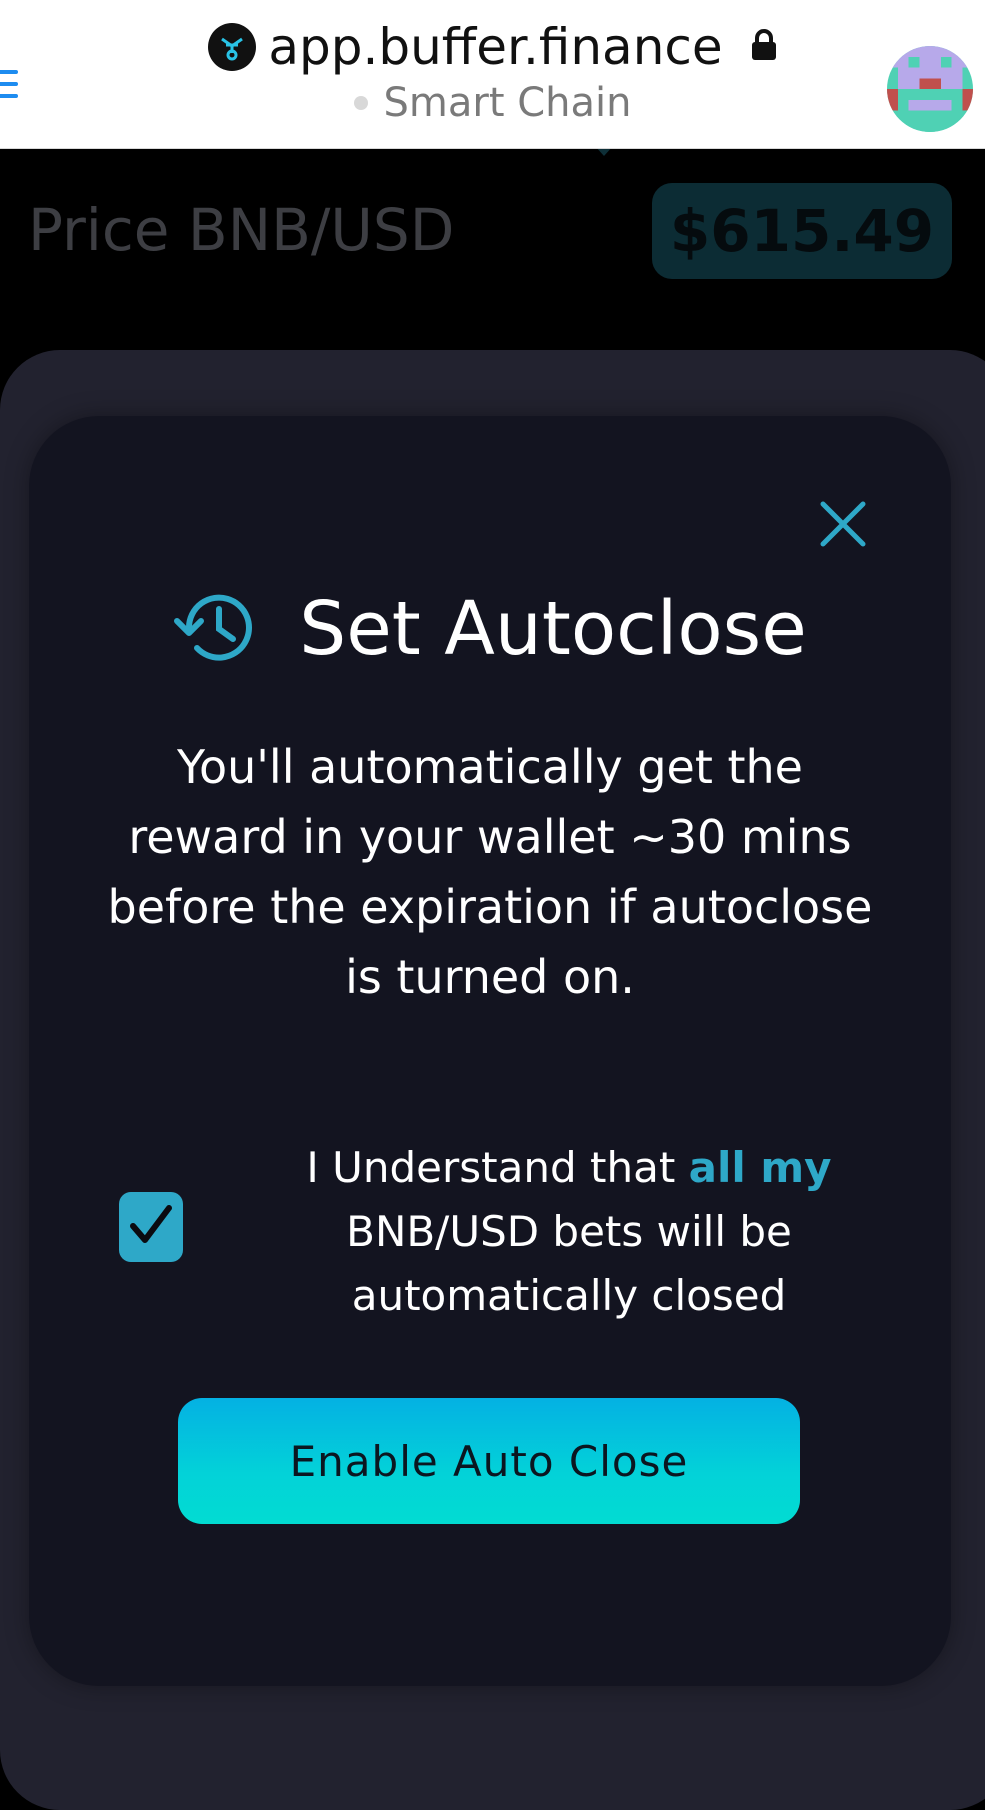 Image resolution: width=985 pixels, height=1810 pixels. I want to click on site-info: app.buffer.finance, so click(492, 47).